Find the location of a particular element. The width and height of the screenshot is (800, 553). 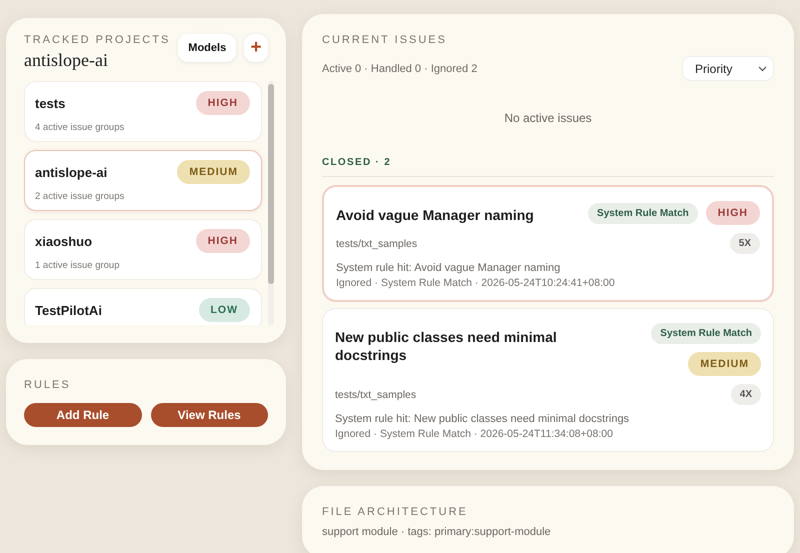

project-name: antislope-ai is located at coordinates (71, 172).